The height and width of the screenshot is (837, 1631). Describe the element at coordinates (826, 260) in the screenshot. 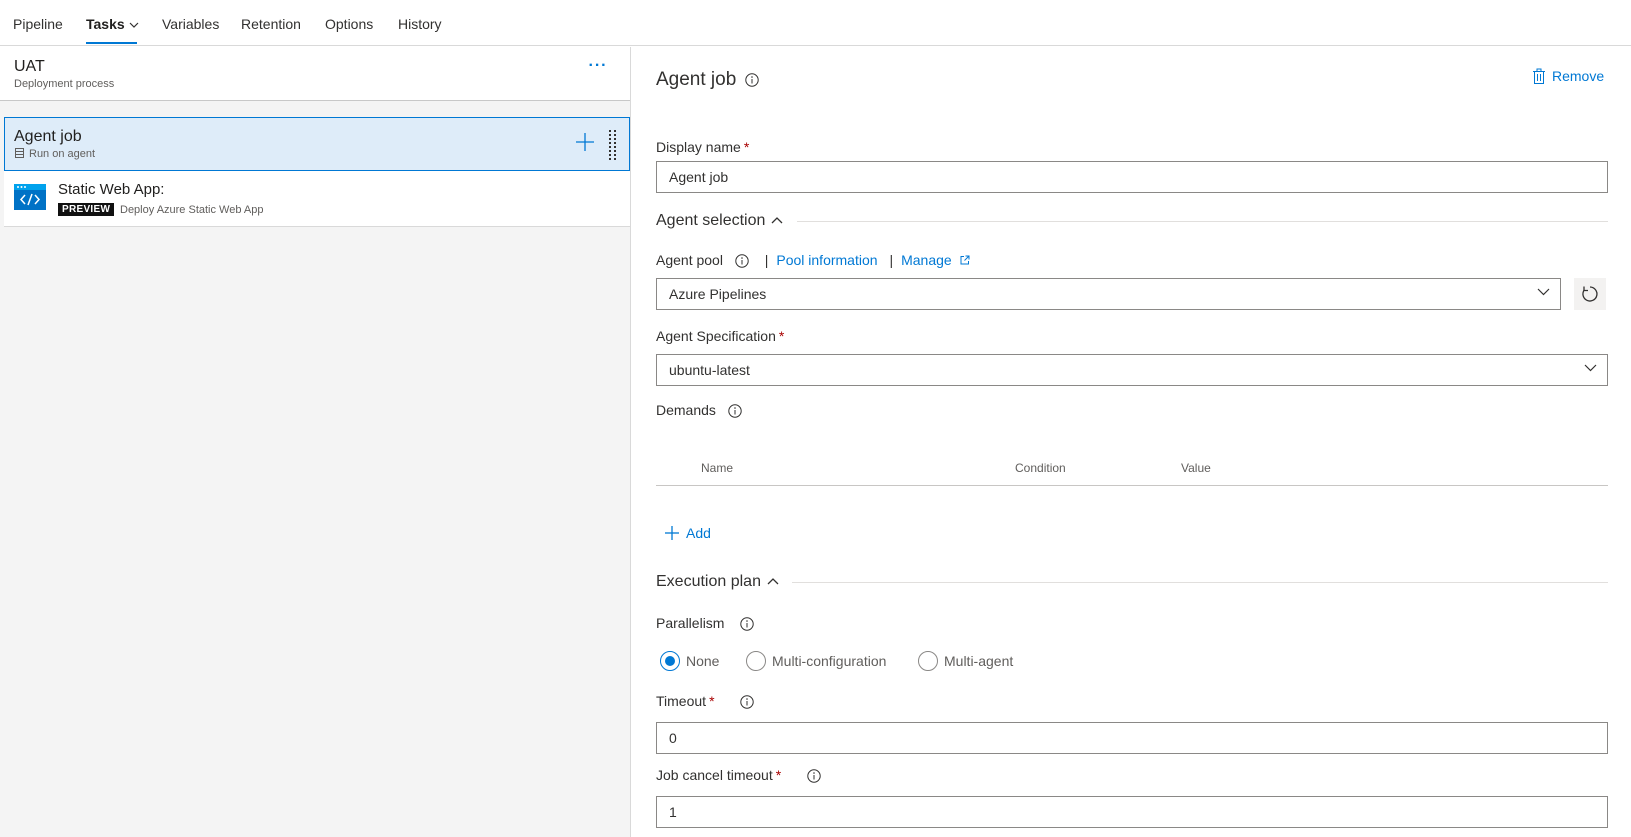

I see `pool-information-link: Pool information` at that location.